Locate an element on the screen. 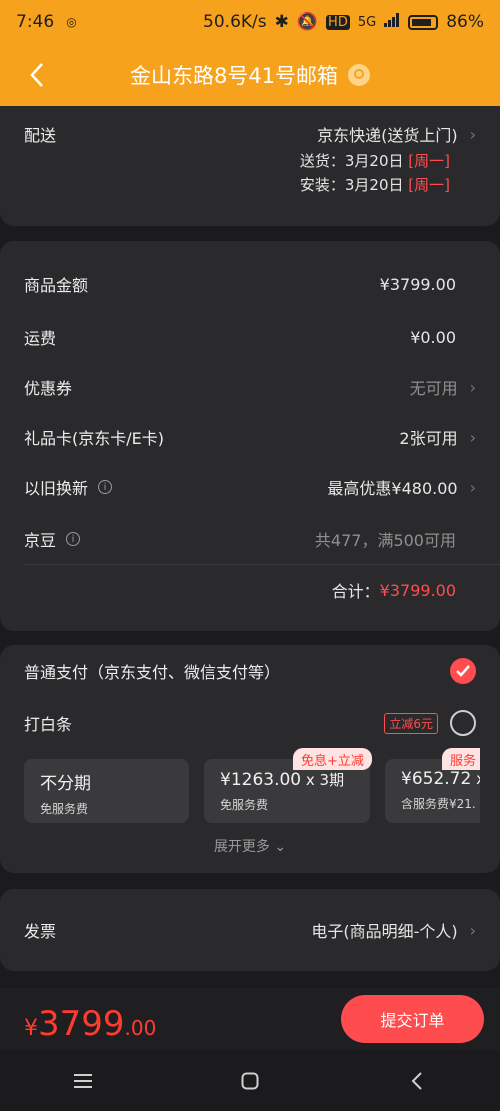 This screenshot has height=1111, width=500. status-time: 7:46 is located at coordinates (35, 22).